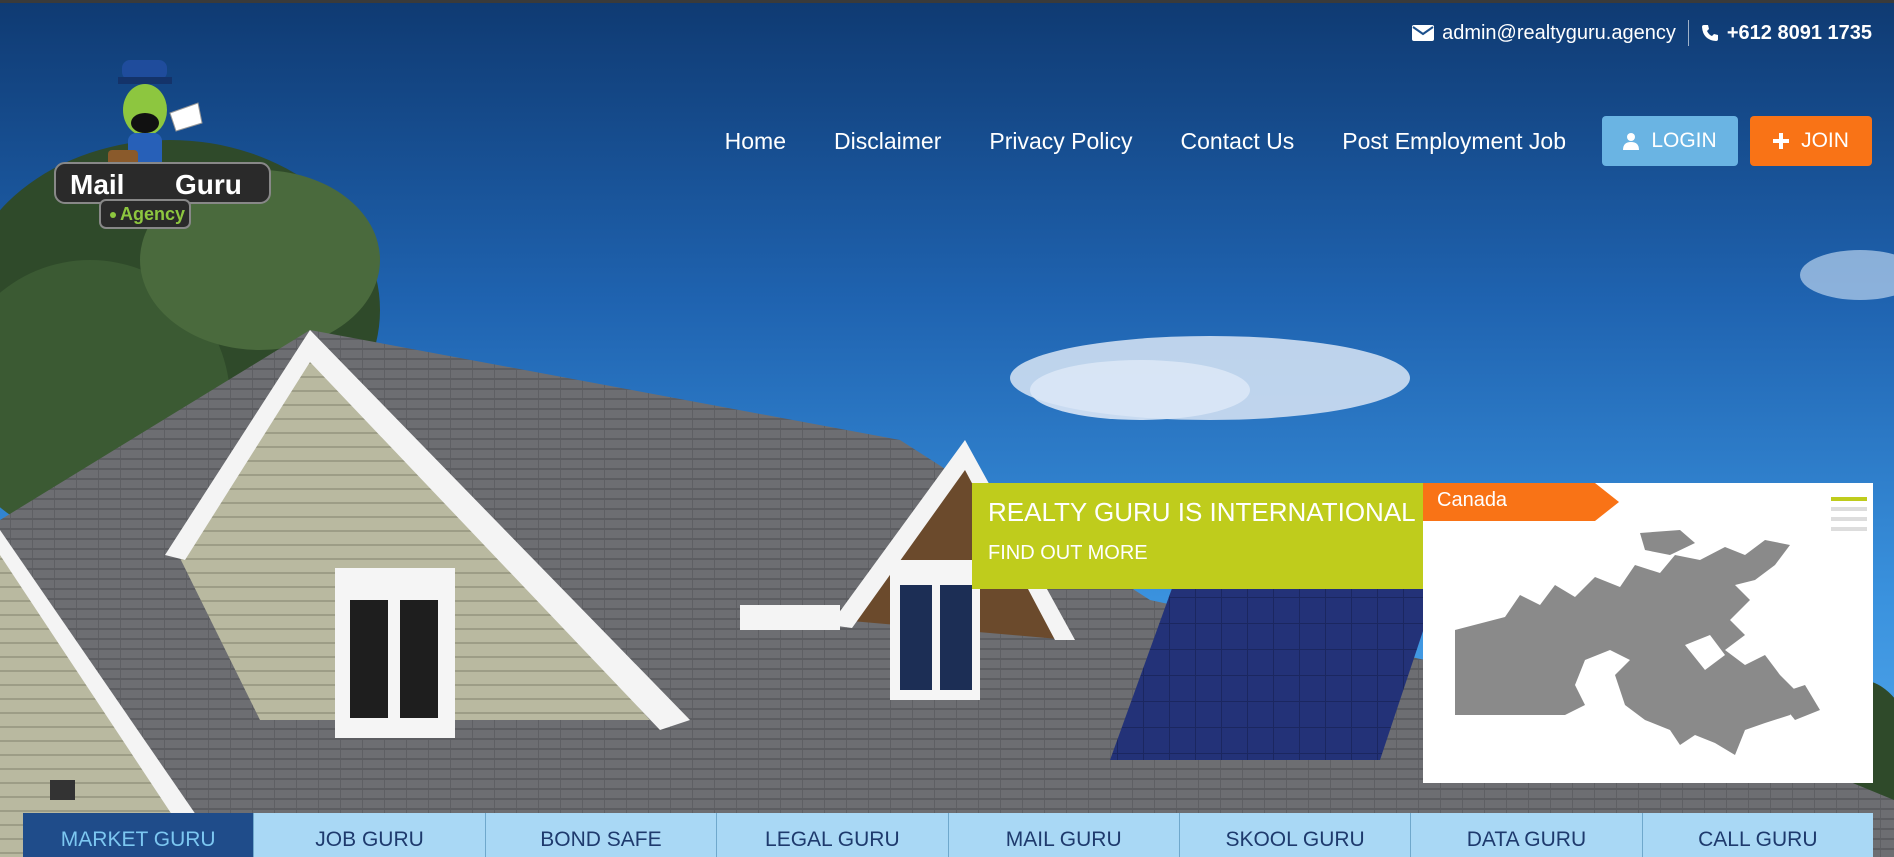 This screenshot has height=857, width=1894. Describe the element at coordinates (601, 835) in the screenshot. I see `tab-bond-safe: BOND SAFE` at that location.